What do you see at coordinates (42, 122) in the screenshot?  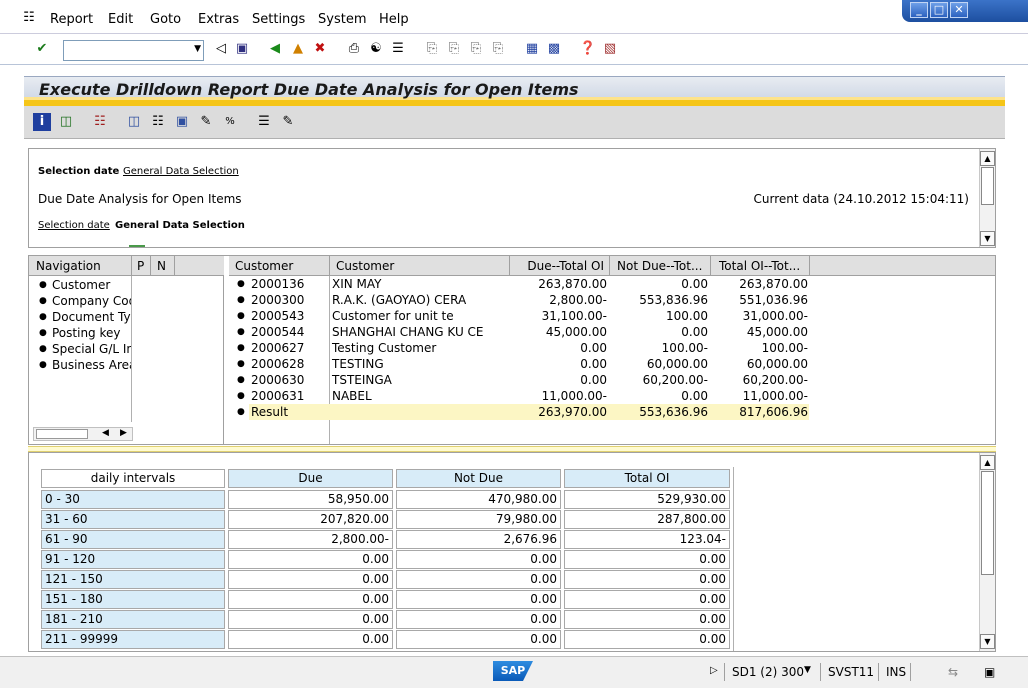 I see `info-icon: i` at bounding box center [42, 122].